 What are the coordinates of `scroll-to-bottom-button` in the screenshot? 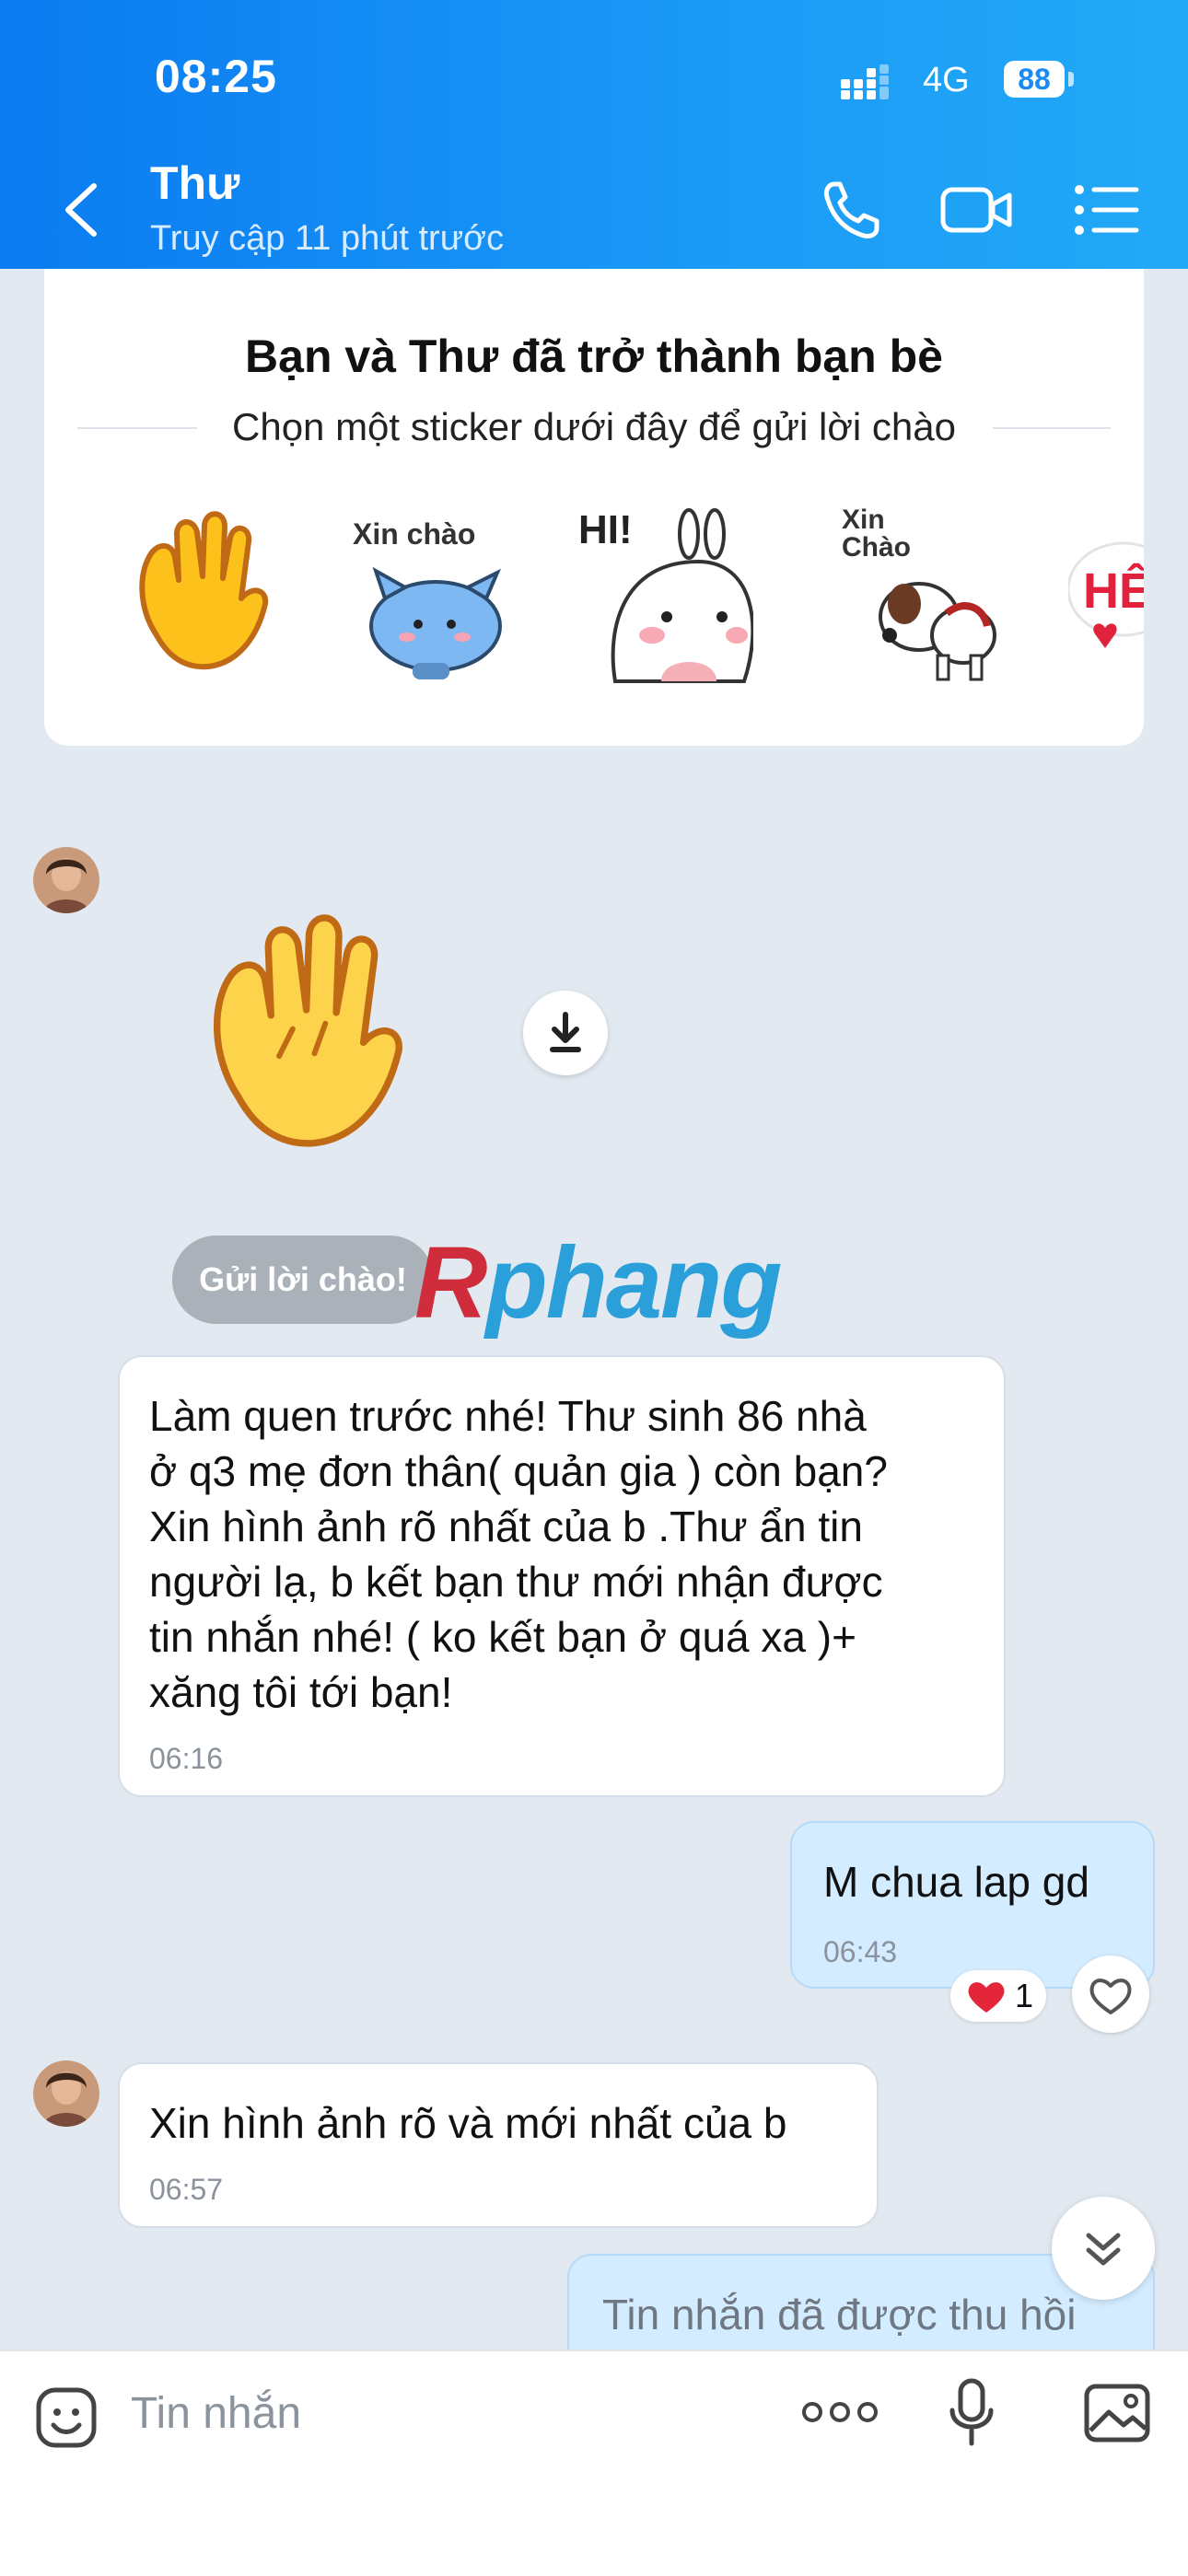 It's located at (1103, 2248).